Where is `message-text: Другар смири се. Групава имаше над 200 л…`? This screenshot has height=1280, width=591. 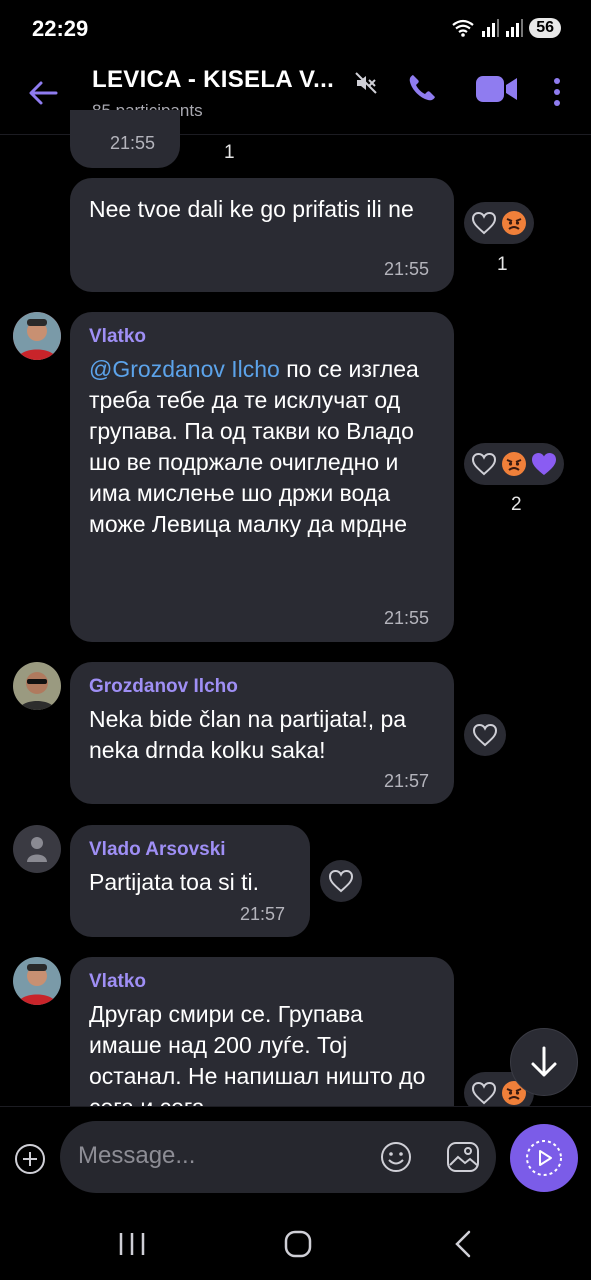
message-text: Другар смири се. Групава имаше над 200 л… is located at coordinates (257, 1060).